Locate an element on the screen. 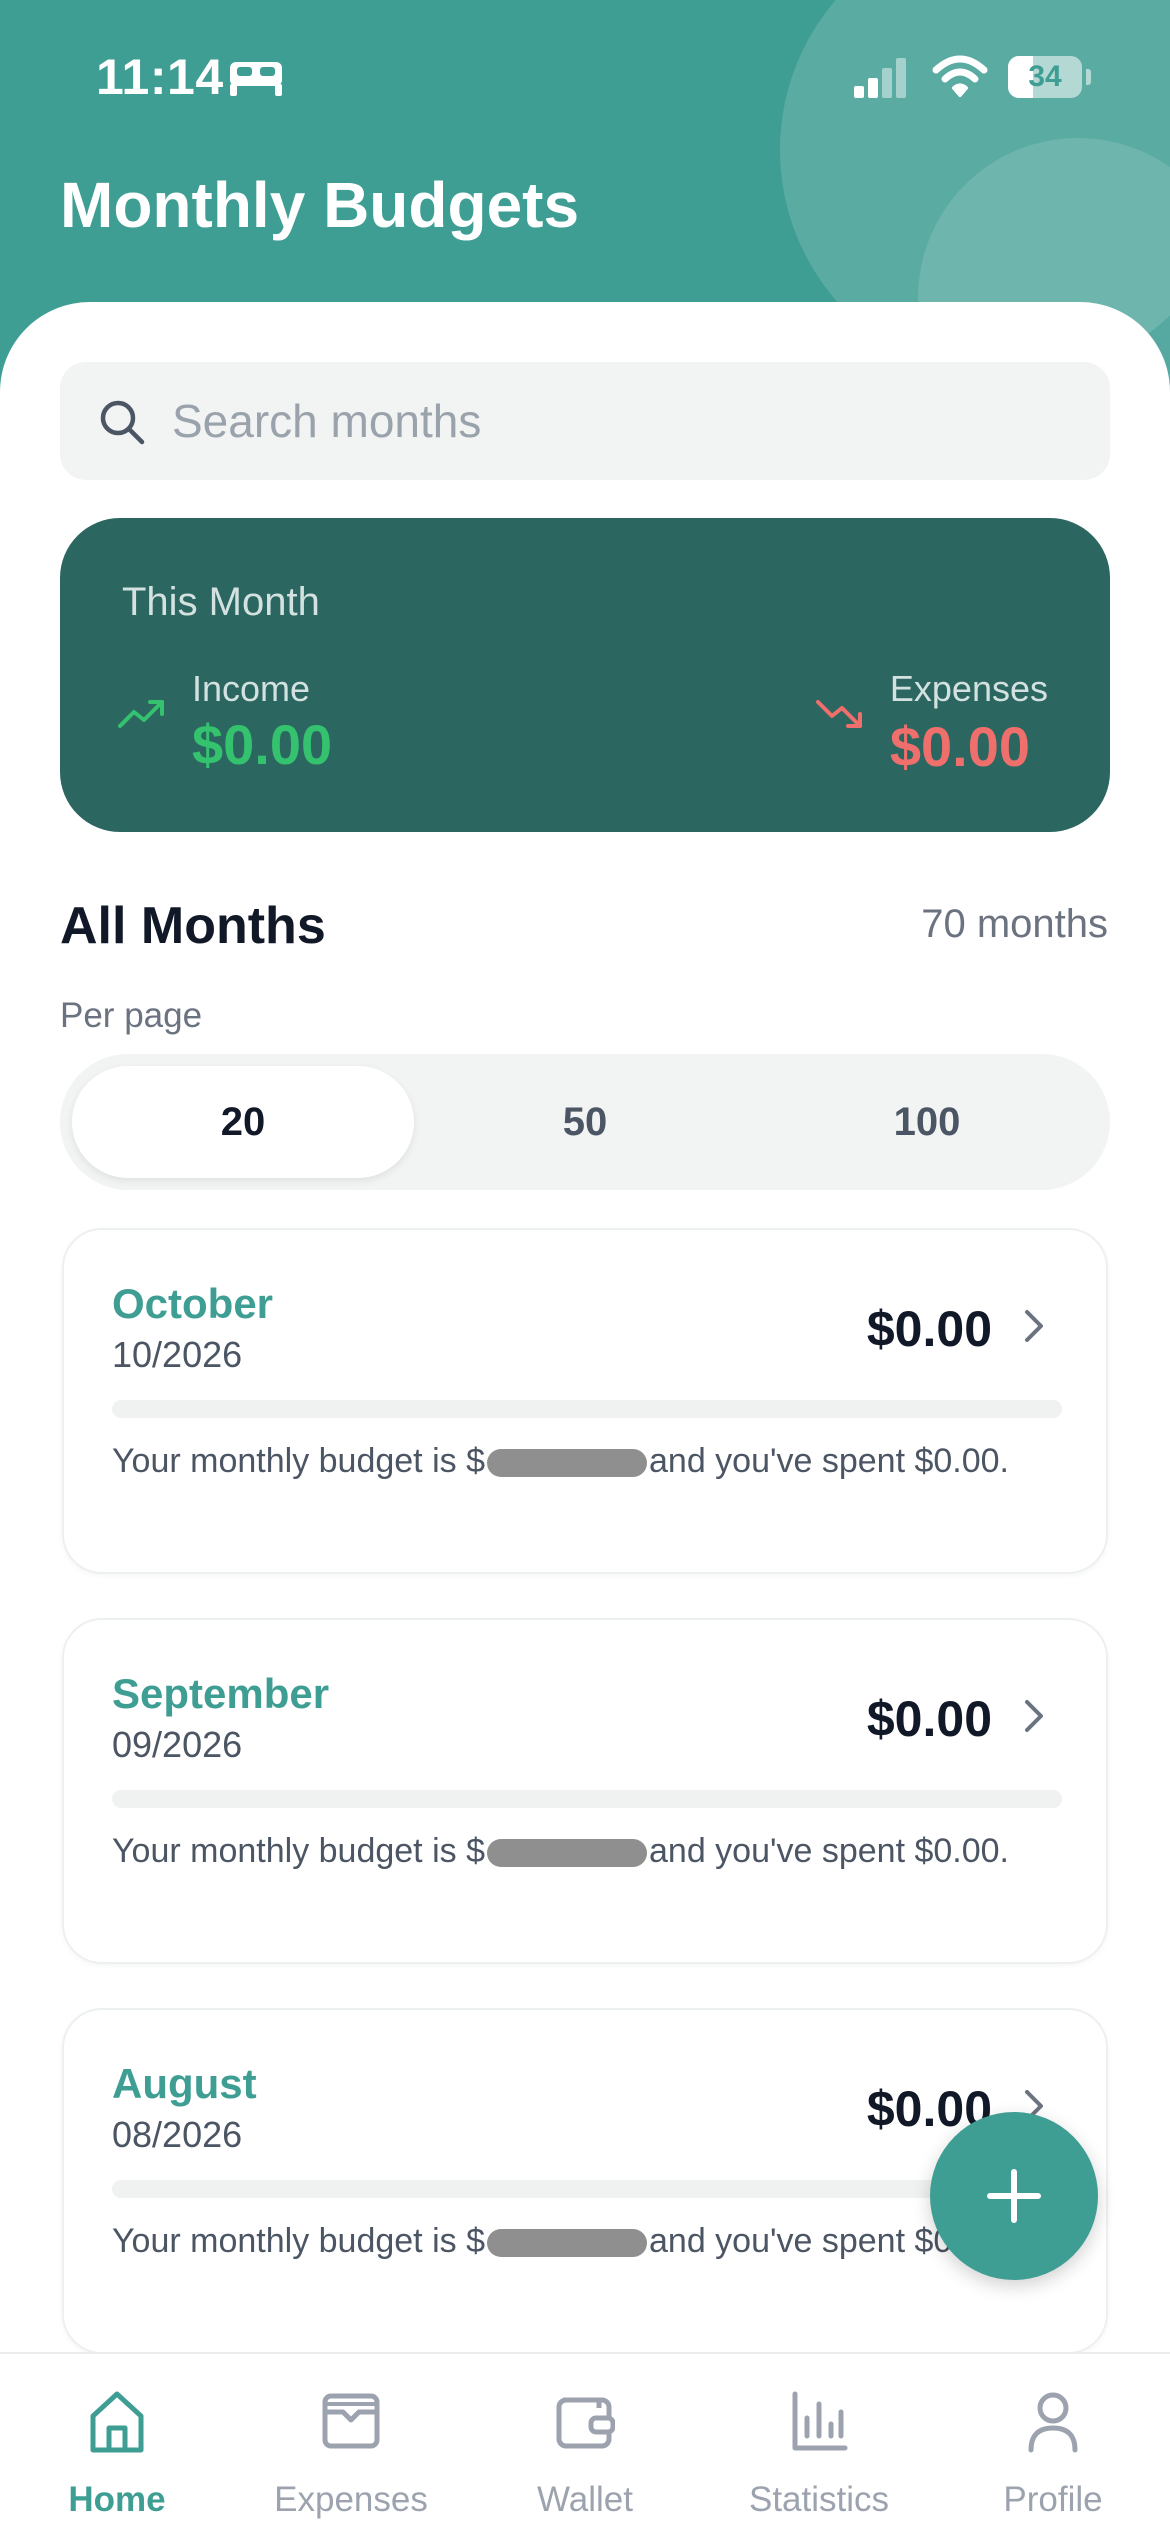 The width and height of the screenshot is (1170, 2532). all-months-title: All Months is located at coordinates (193, 926).